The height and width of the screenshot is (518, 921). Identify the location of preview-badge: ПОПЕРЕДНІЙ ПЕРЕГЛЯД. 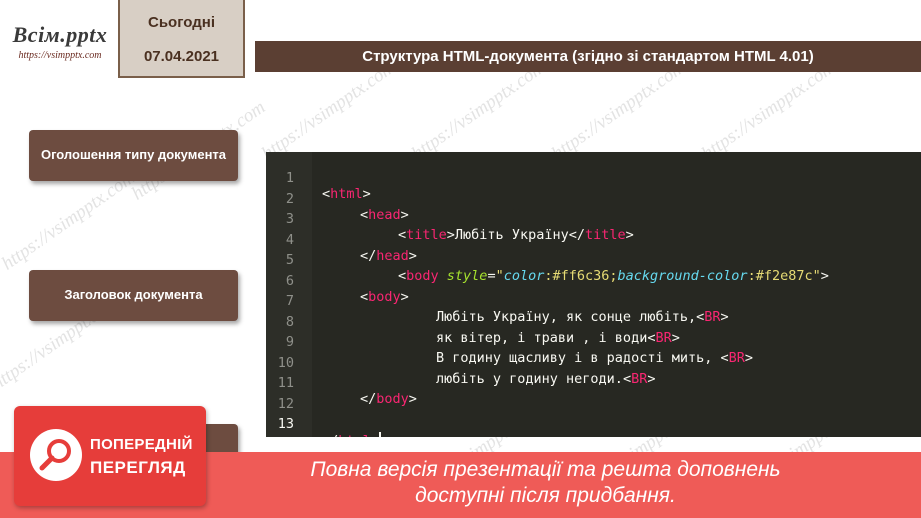
(110, 456).